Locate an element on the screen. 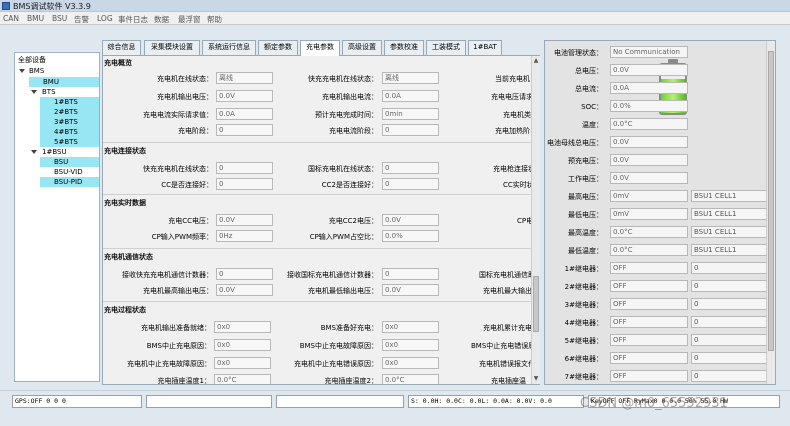  status-value-field: 0.0°C is located at coordinates (649, 232).